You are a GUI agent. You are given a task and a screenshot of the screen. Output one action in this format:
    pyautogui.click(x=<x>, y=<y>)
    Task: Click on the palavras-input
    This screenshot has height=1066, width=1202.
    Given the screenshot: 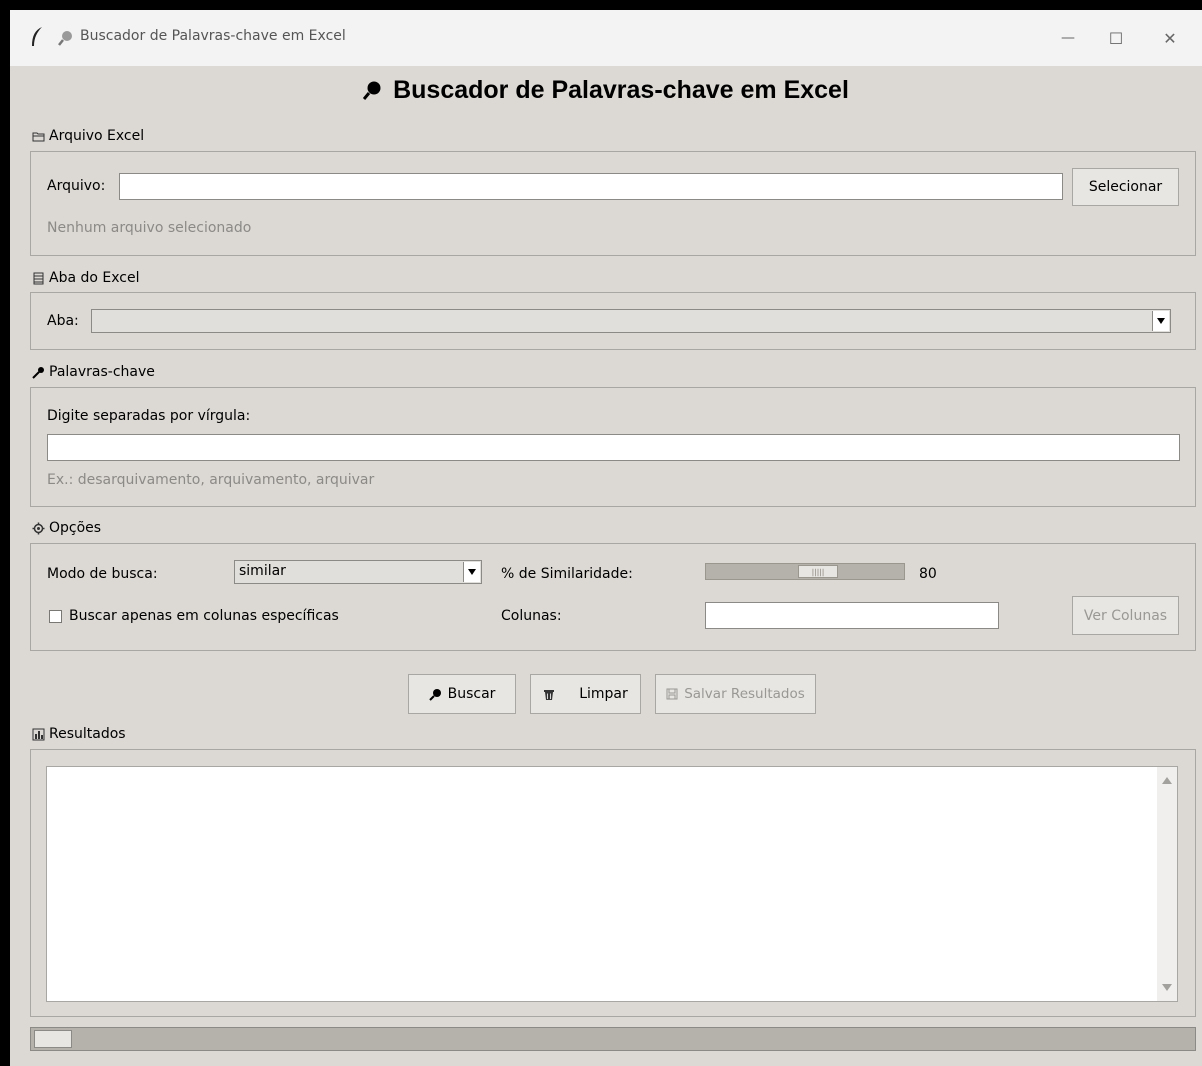 What is the action you would take?
    pyautogui.click(x=613, y=447)
    